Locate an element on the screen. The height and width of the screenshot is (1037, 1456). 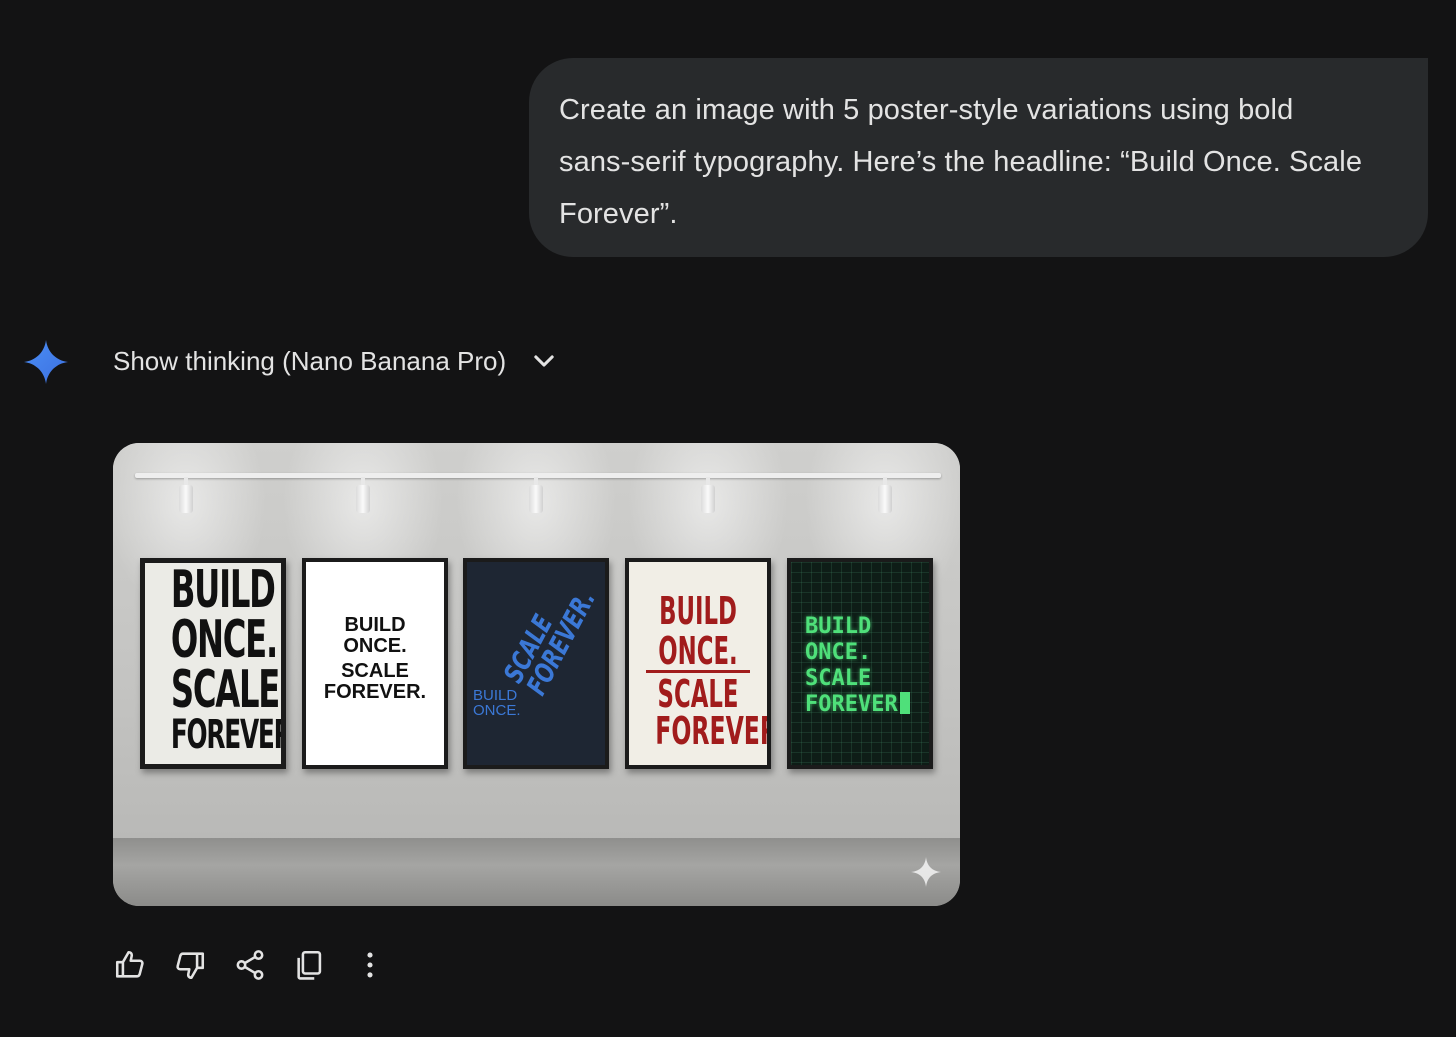
share-button is located at coordinates (250, 965).